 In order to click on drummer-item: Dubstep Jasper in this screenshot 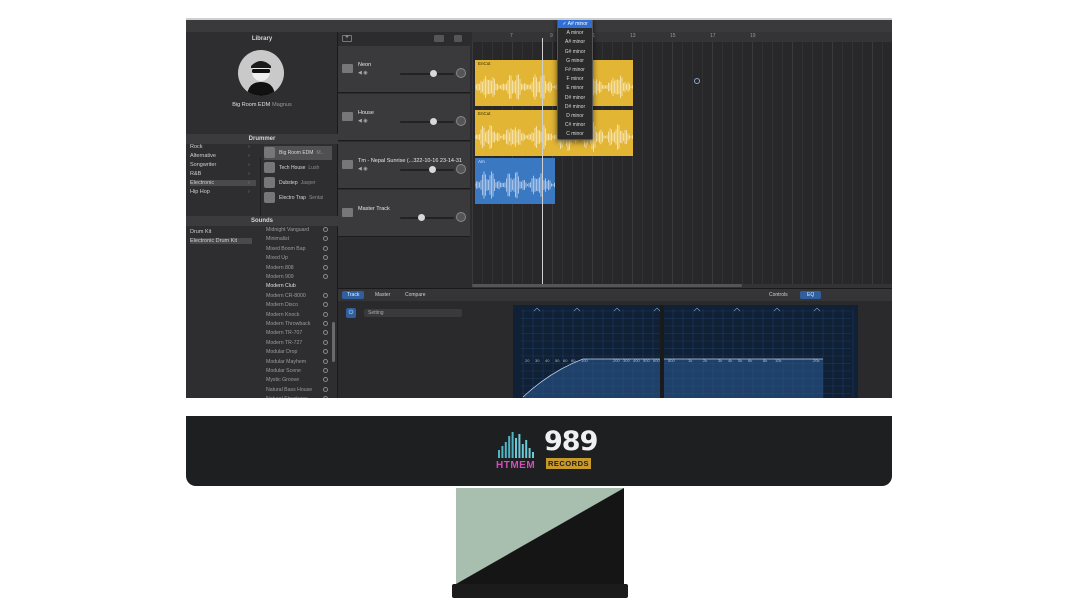, I will do `click(298, 183)`.